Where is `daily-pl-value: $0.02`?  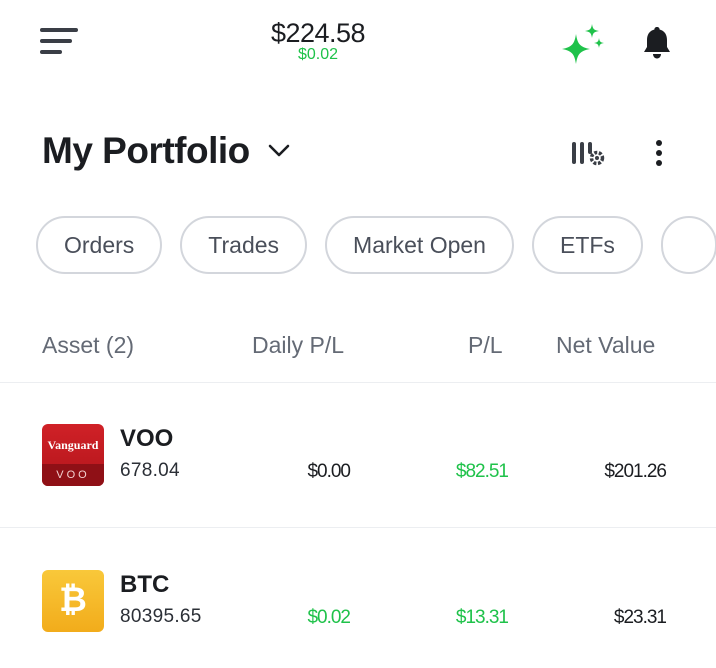 daily-pl-value: $0.02 is located at coordinates (329, 617).